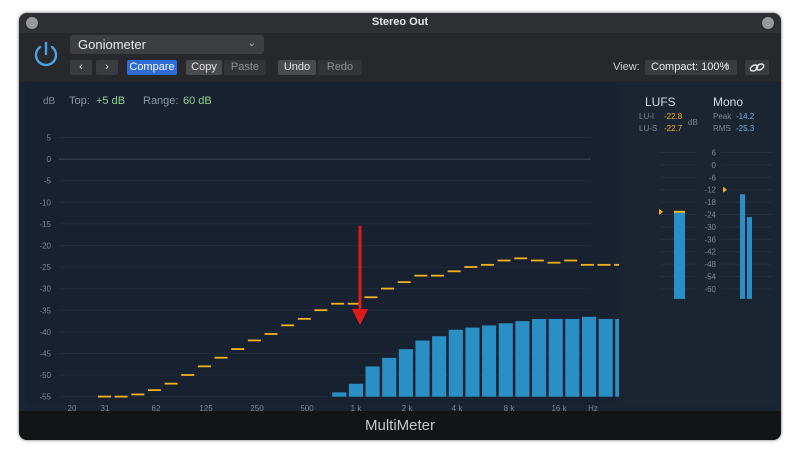  What do you see at coordinates (45, 397) in the screenshot?
I see `y-tick-label: -55` at bounding box center [45, 397].